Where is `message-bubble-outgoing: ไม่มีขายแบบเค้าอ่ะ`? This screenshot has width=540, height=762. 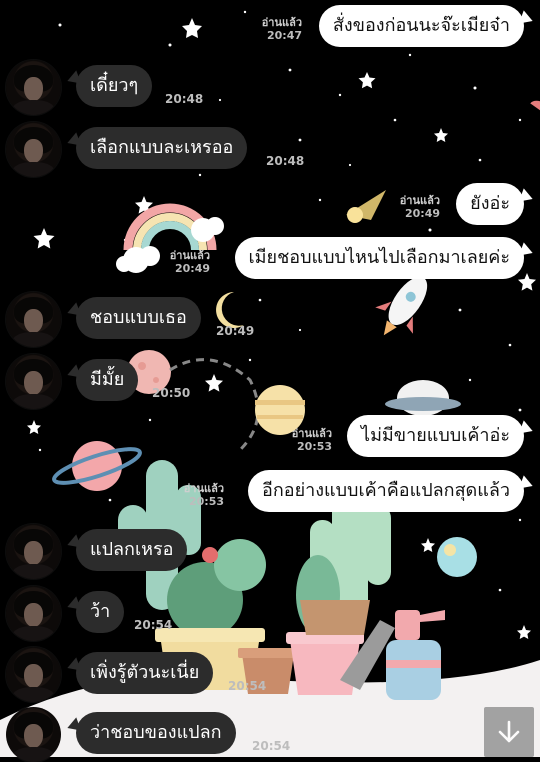 message-bubble-outgoing: ไม่มีขายแบบเค้าอ่ะ is located at coordinates (435, 436).